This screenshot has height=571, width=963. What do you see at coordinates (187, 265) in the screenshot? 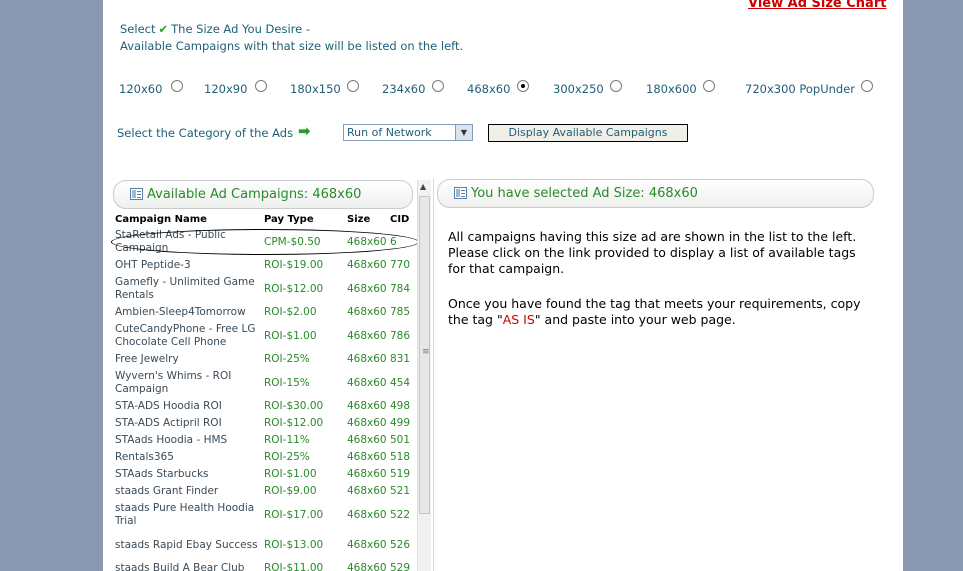
I see `campaign-name-link: OHT Peptide-3` at bounding box center [187, 265].